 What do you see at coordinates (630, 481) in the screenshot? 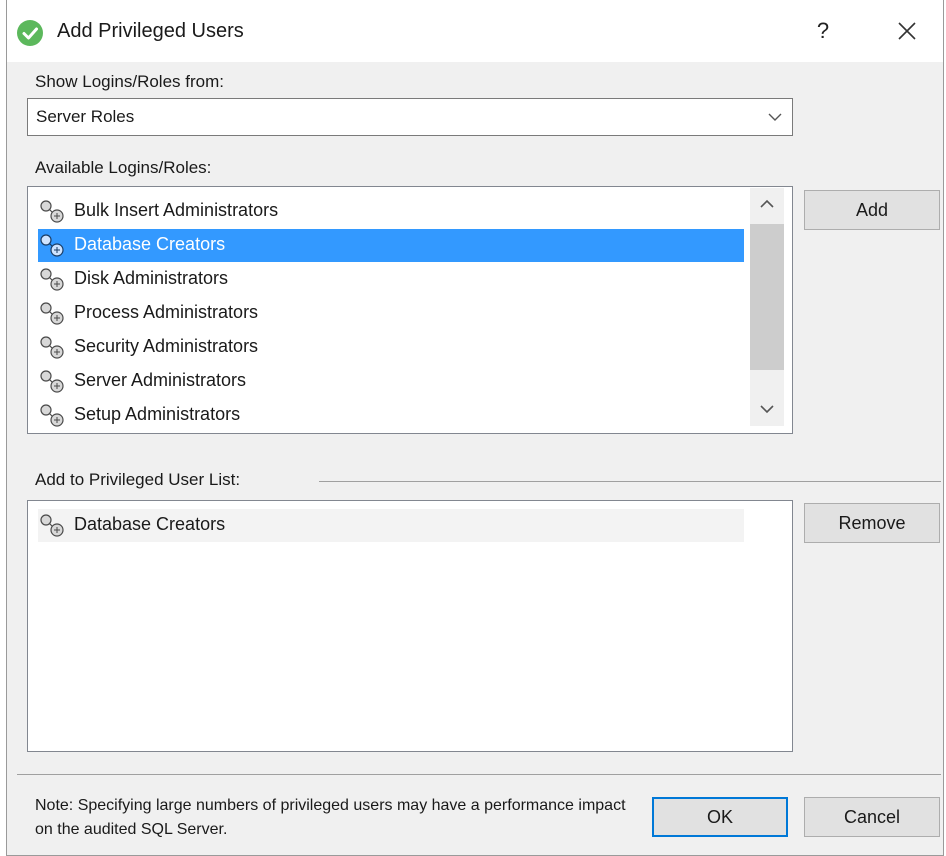
I see `group-separator` at bounding box center [630, 481].